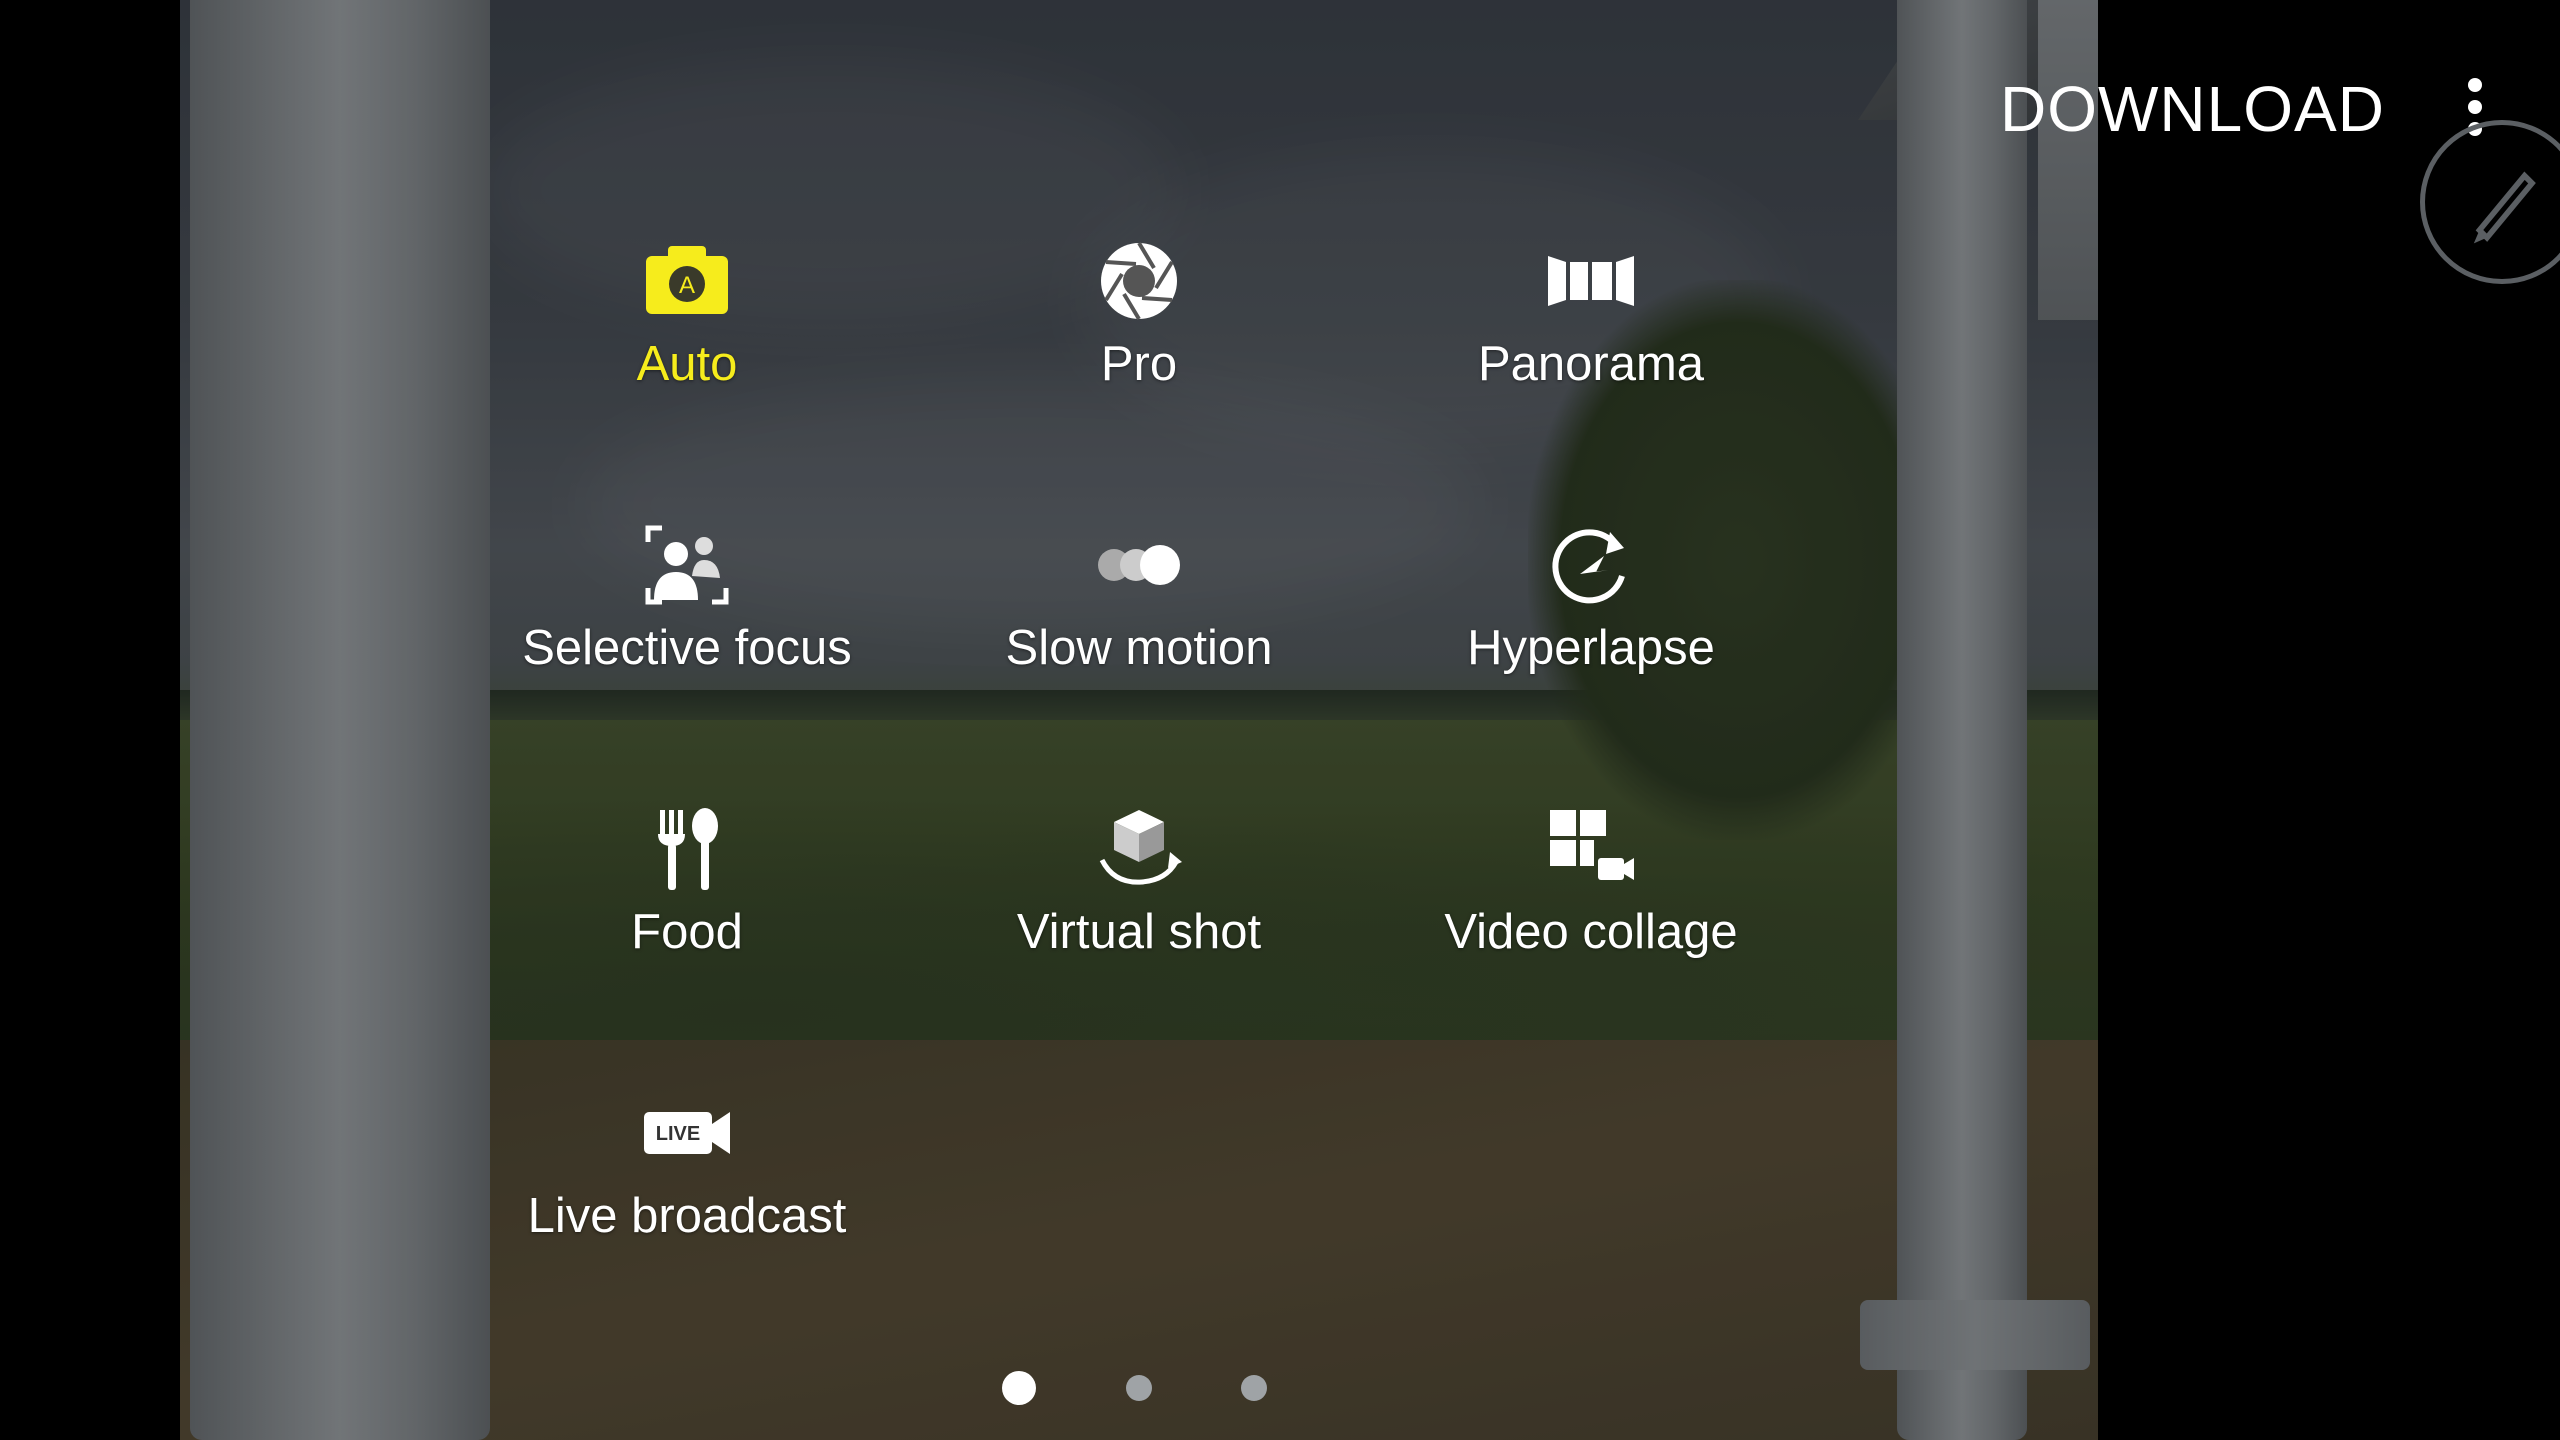 The image size is (2560, 1440). Describe the element at coordinates (687, 904) in the screenshot. I see `mode-food: Food` at that location.